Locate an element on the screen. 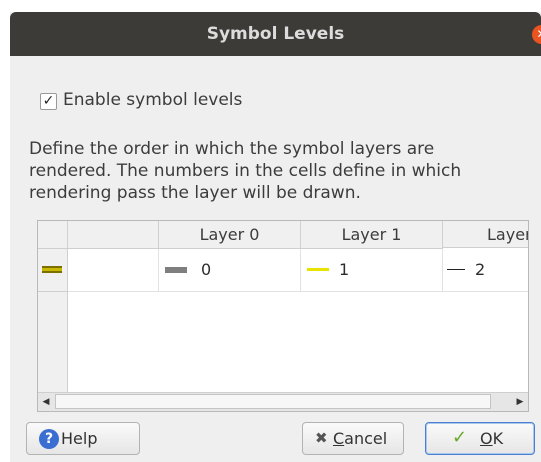 Image resolution: width=541 pixels, height=462 pixels. cancel-button: ✖ Cancel is located at coordinates (353, 438).